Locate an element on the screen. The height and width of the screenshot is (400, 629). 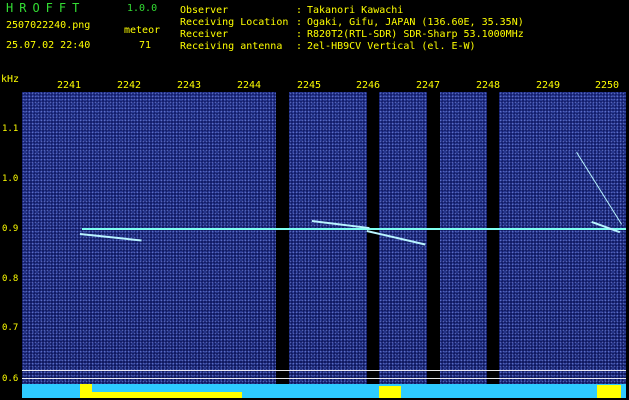
receiver-colon: : is located at coordinates (299, 34).